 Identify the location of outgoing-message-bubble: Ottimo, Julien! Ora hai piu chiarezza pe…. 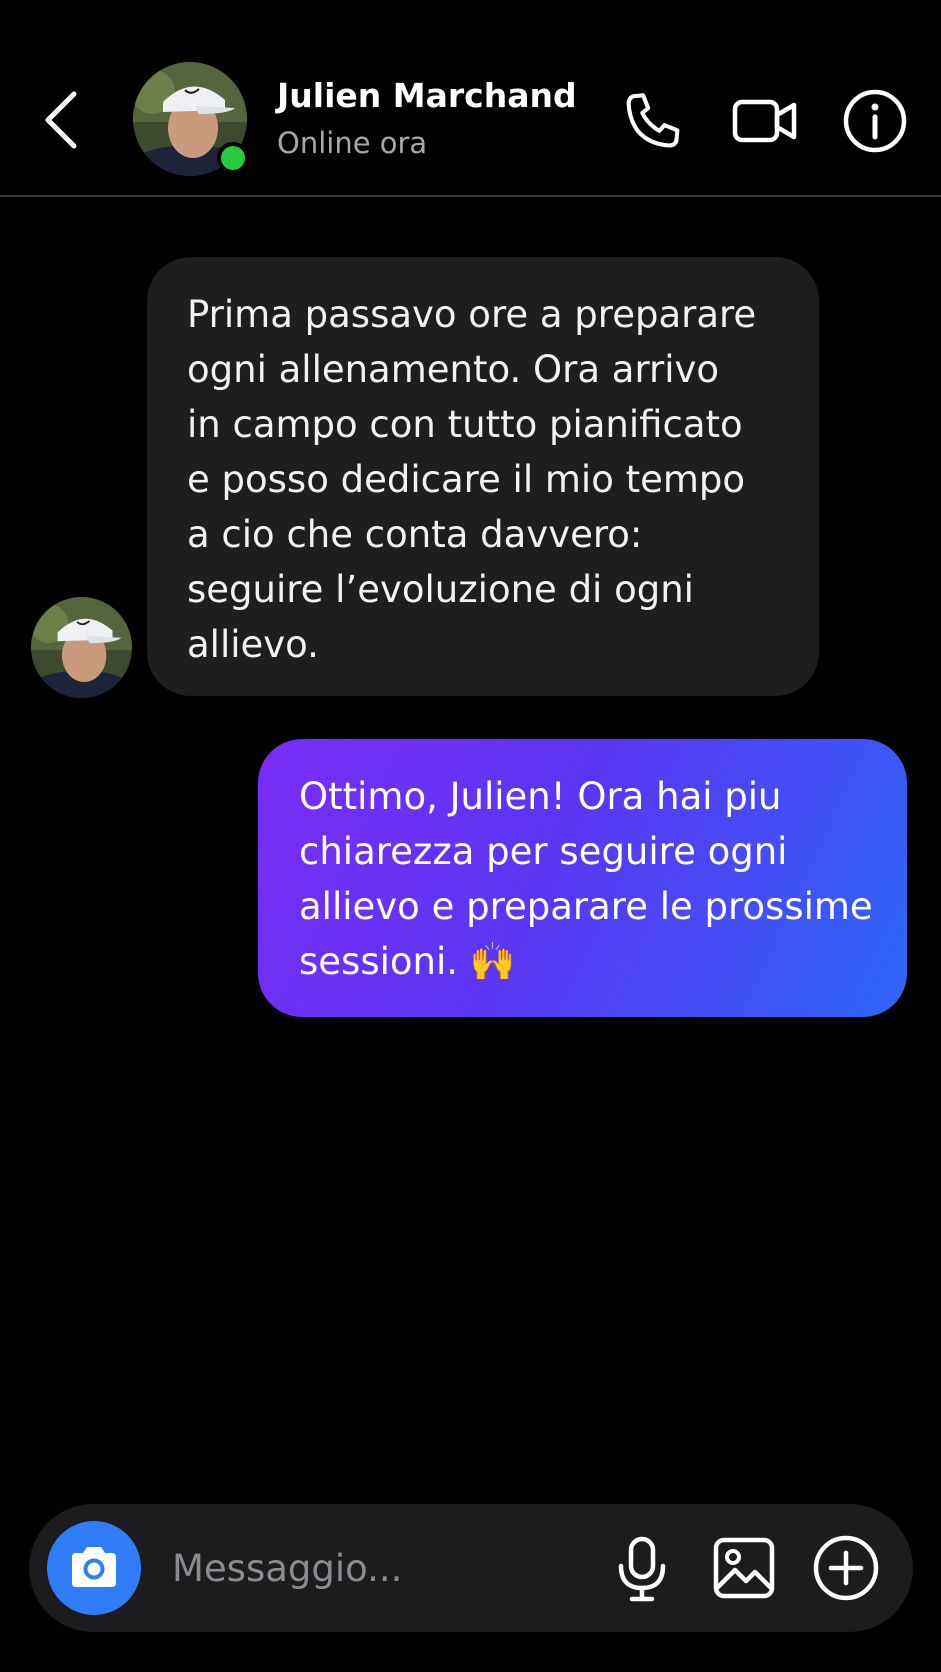
(582, 878).